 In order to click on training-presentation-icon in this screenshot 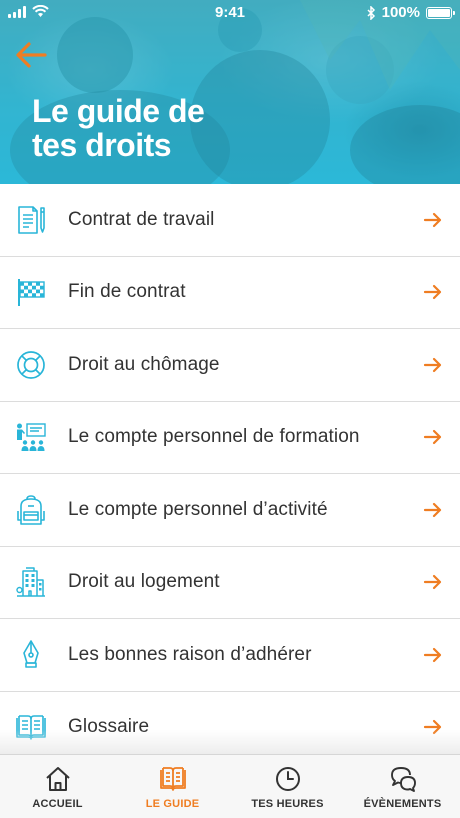, I will do `click(31, 437)`.